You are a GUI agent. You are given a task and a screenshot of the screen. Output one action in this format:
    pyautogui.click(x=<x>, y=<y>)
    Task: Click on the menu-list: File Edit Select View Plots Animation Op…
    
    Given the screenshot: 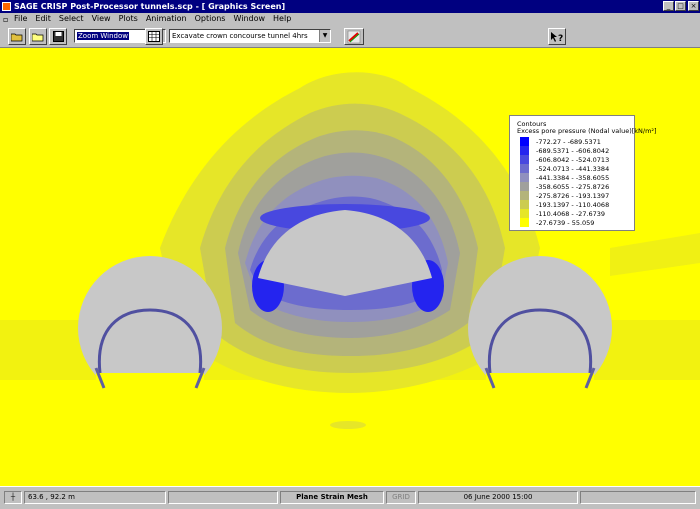 What is the action you would take?
    pyautogui.click(x=152, y=19)
    